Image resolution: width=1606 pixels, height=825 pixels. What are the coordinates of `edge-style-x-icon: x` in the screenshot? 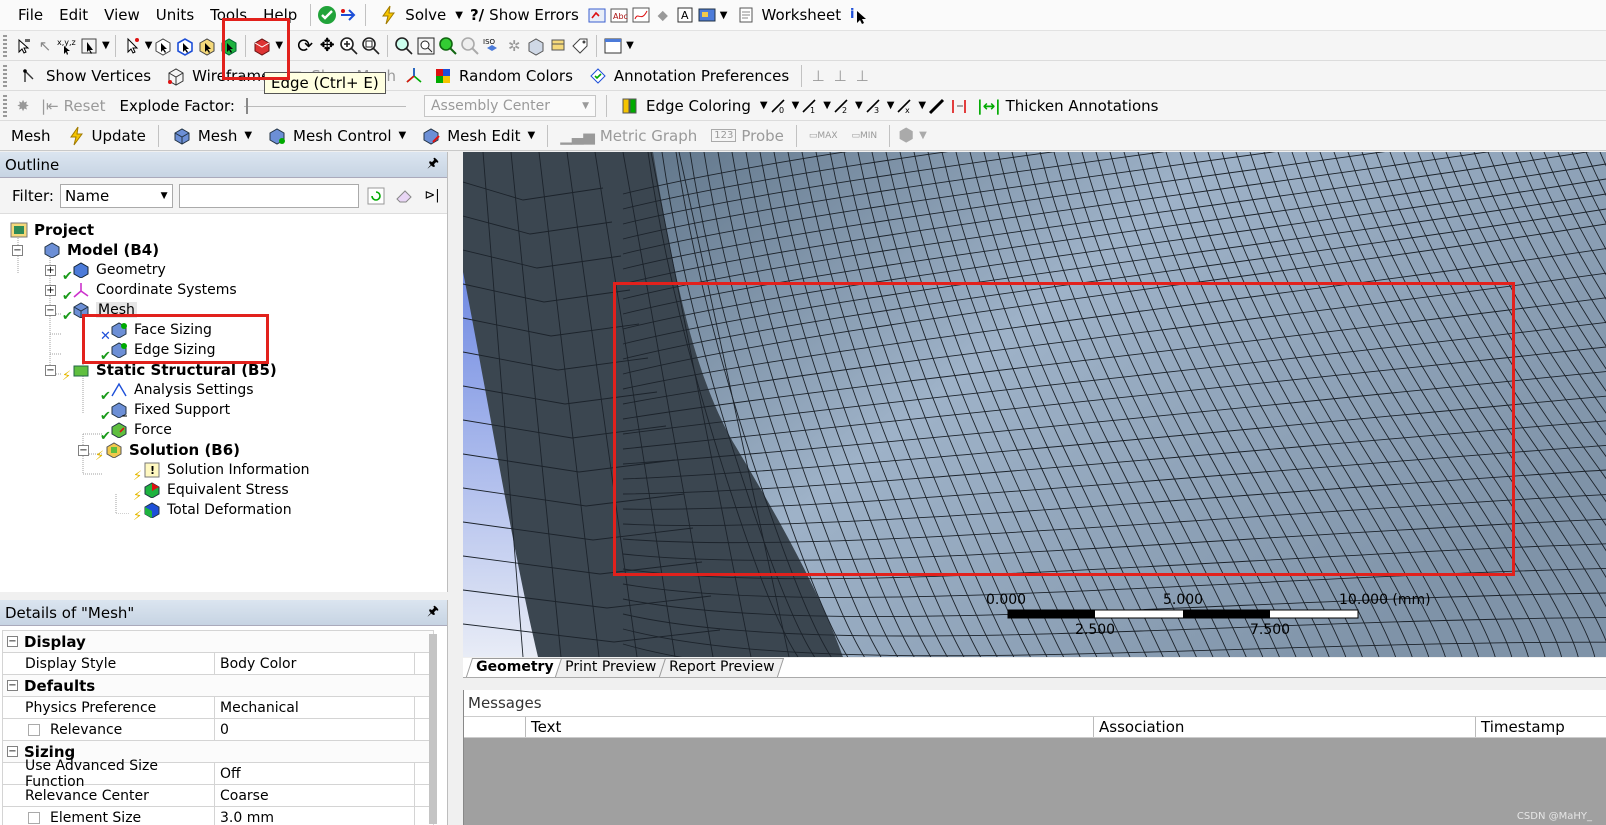 It's located at (905, 106).